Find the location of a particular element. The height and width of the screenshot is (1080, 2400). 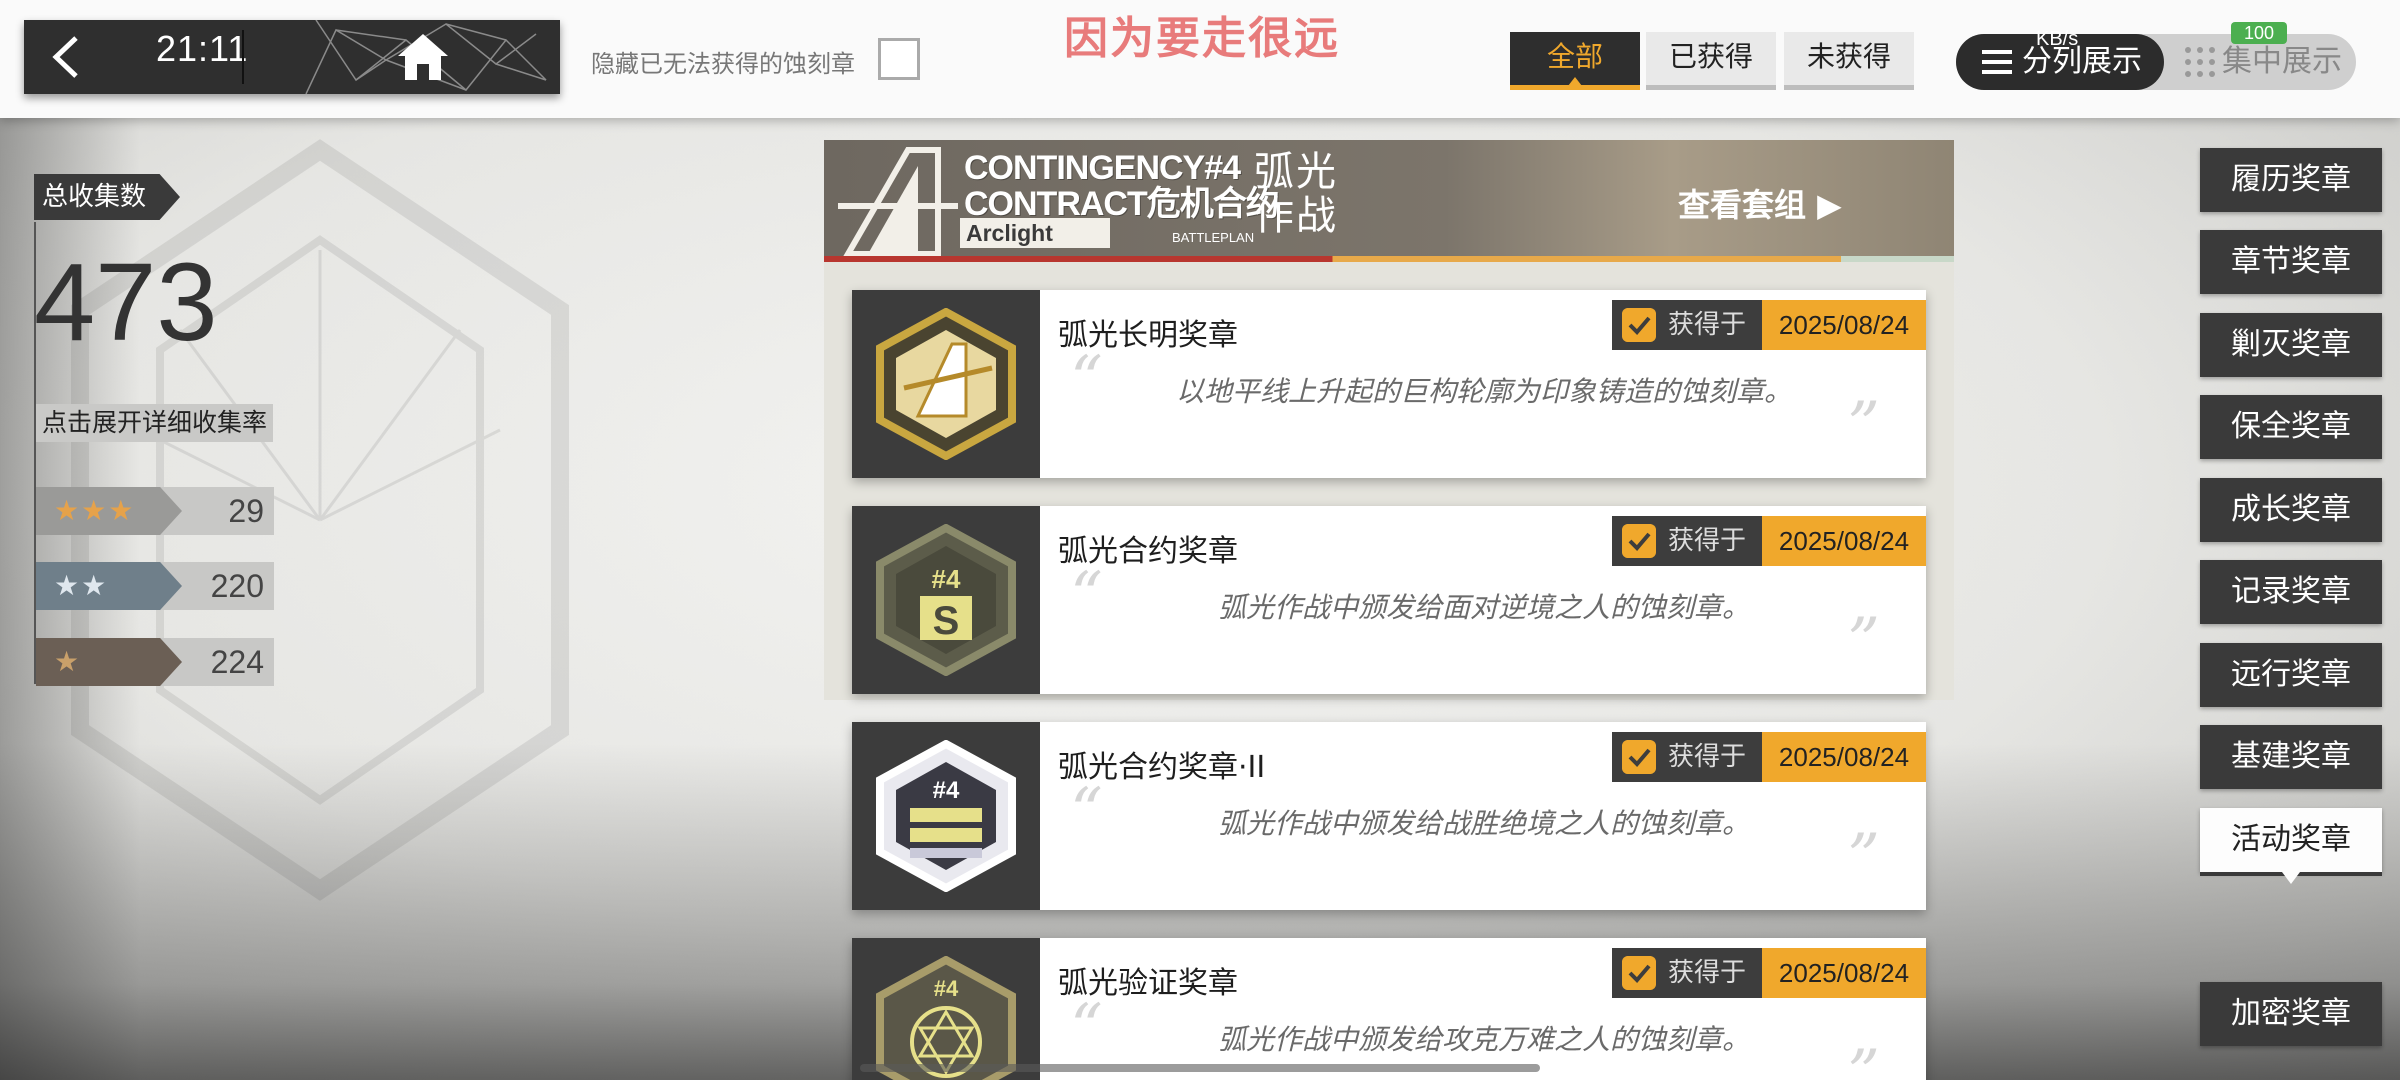

star-1-icon: ★ is located at coordinates (109, 662).